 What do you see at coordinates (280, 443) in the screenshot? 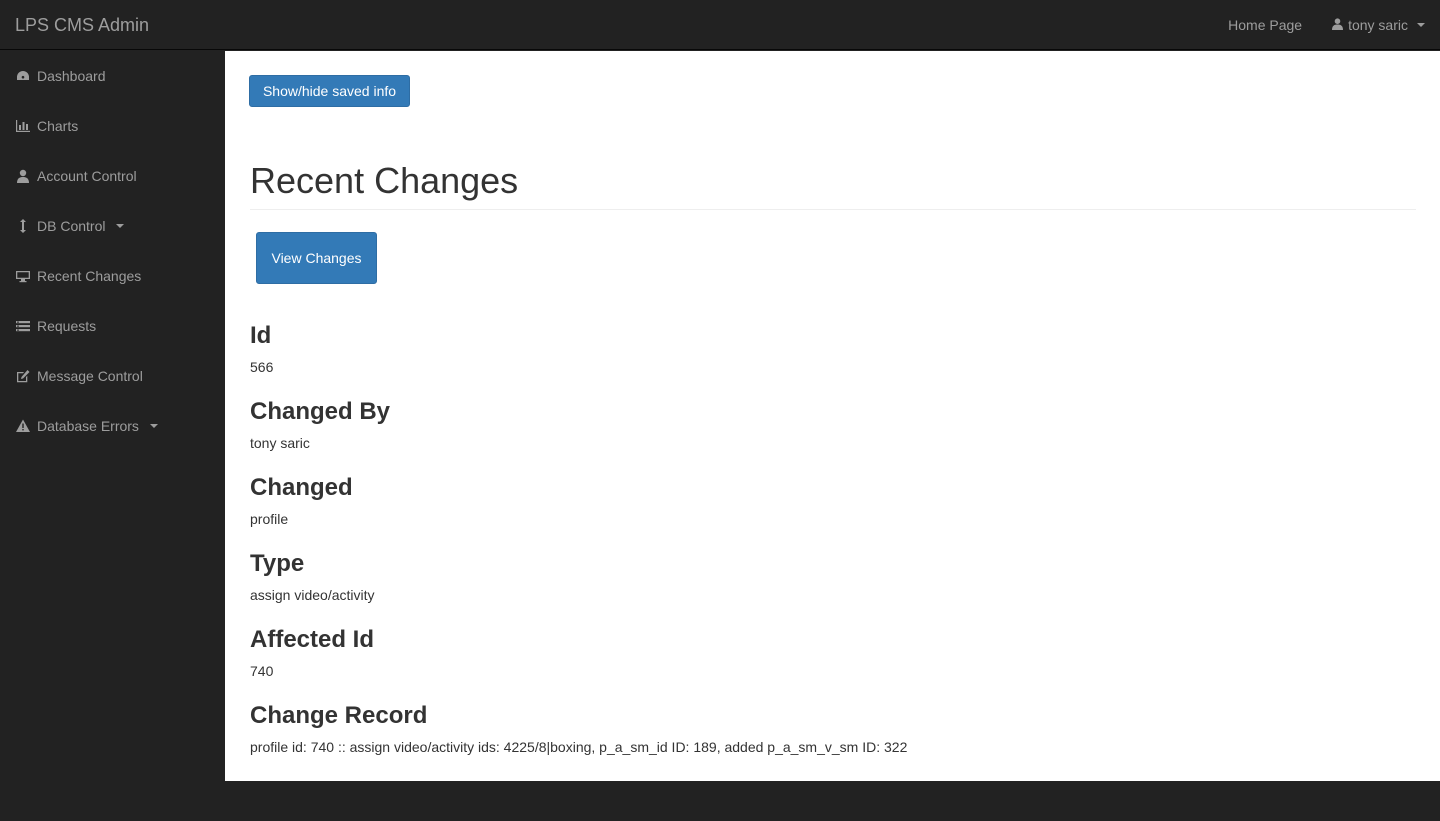
I see `field-value: tony saric` at bounding box center [280, 443].